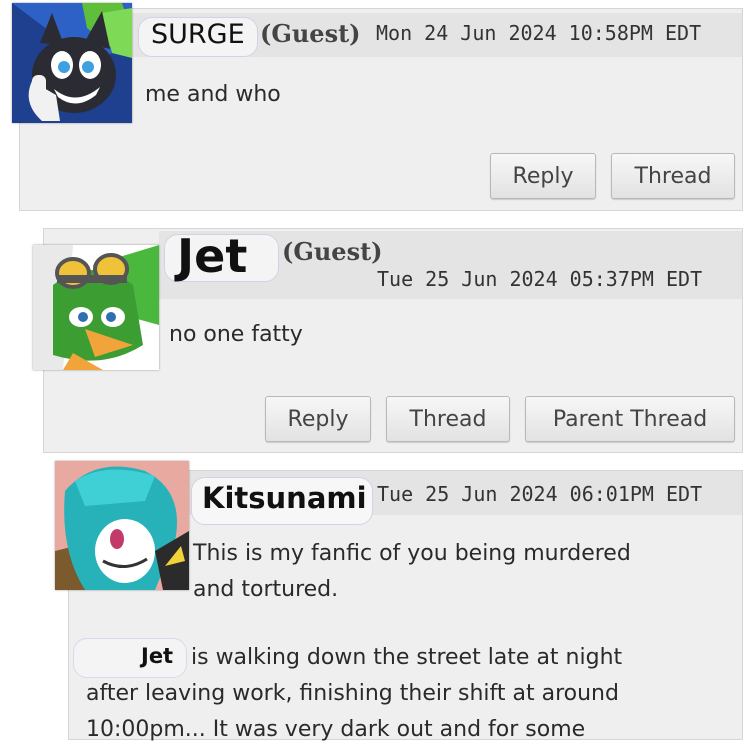 The image size is (746, 748). I want to click on comment-body-line-2: and tortured., so click(266, 589).